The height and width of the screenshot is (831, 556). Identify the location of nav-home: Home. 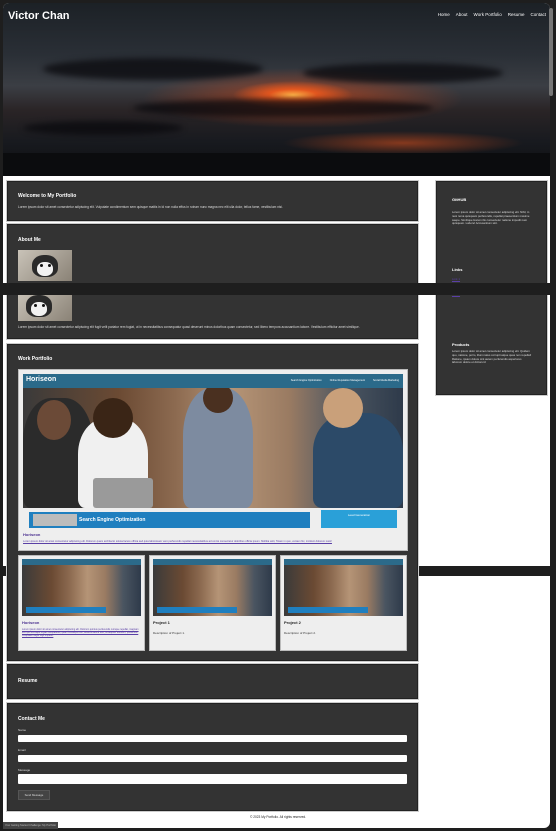
(444, 14).